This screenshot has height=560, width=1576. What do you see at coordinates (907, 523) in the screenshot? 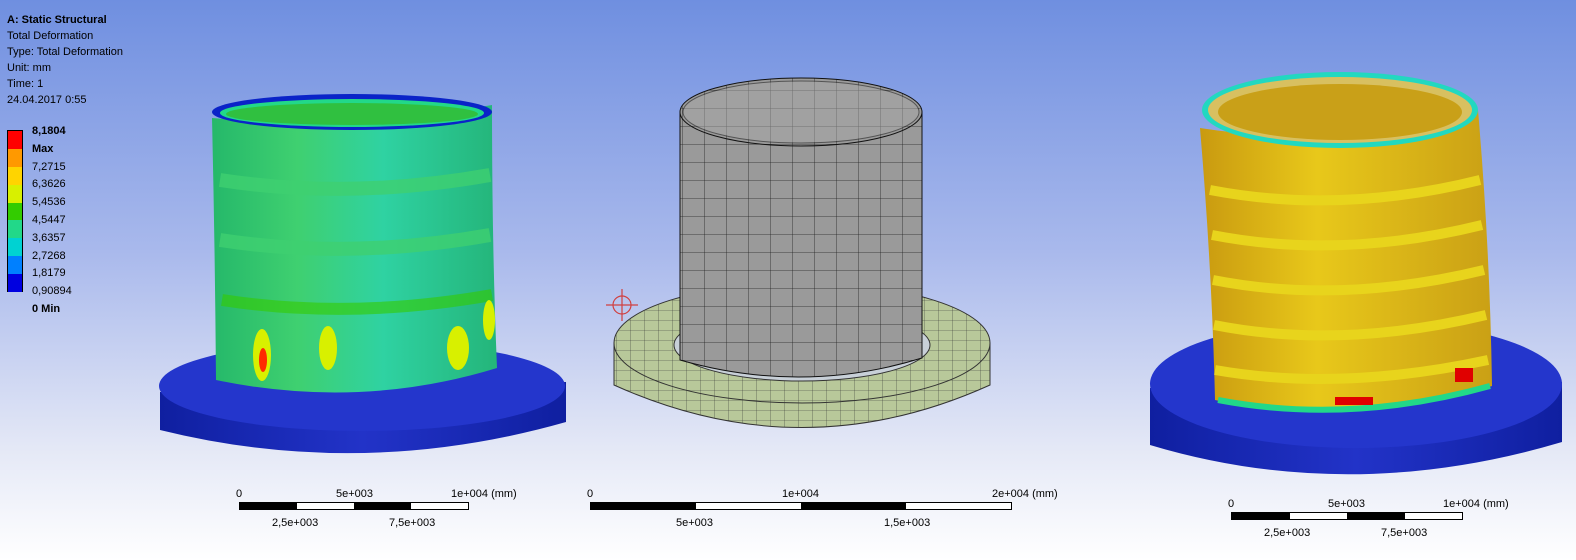
I see `scale-label: 1,5e+003` at bounding box center [907, 523].